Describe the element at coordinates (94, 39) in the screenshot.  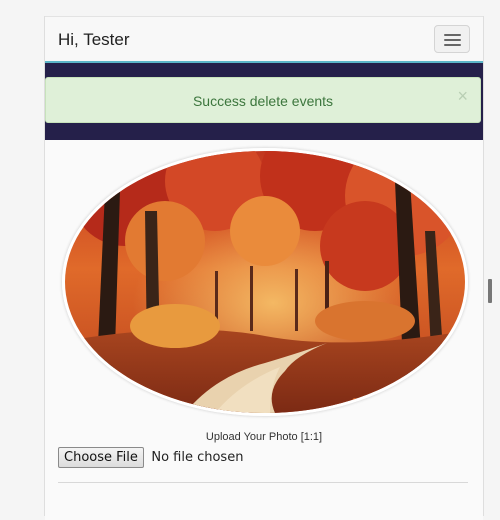
I see `greeting-text: Hi, Tester` at that location.